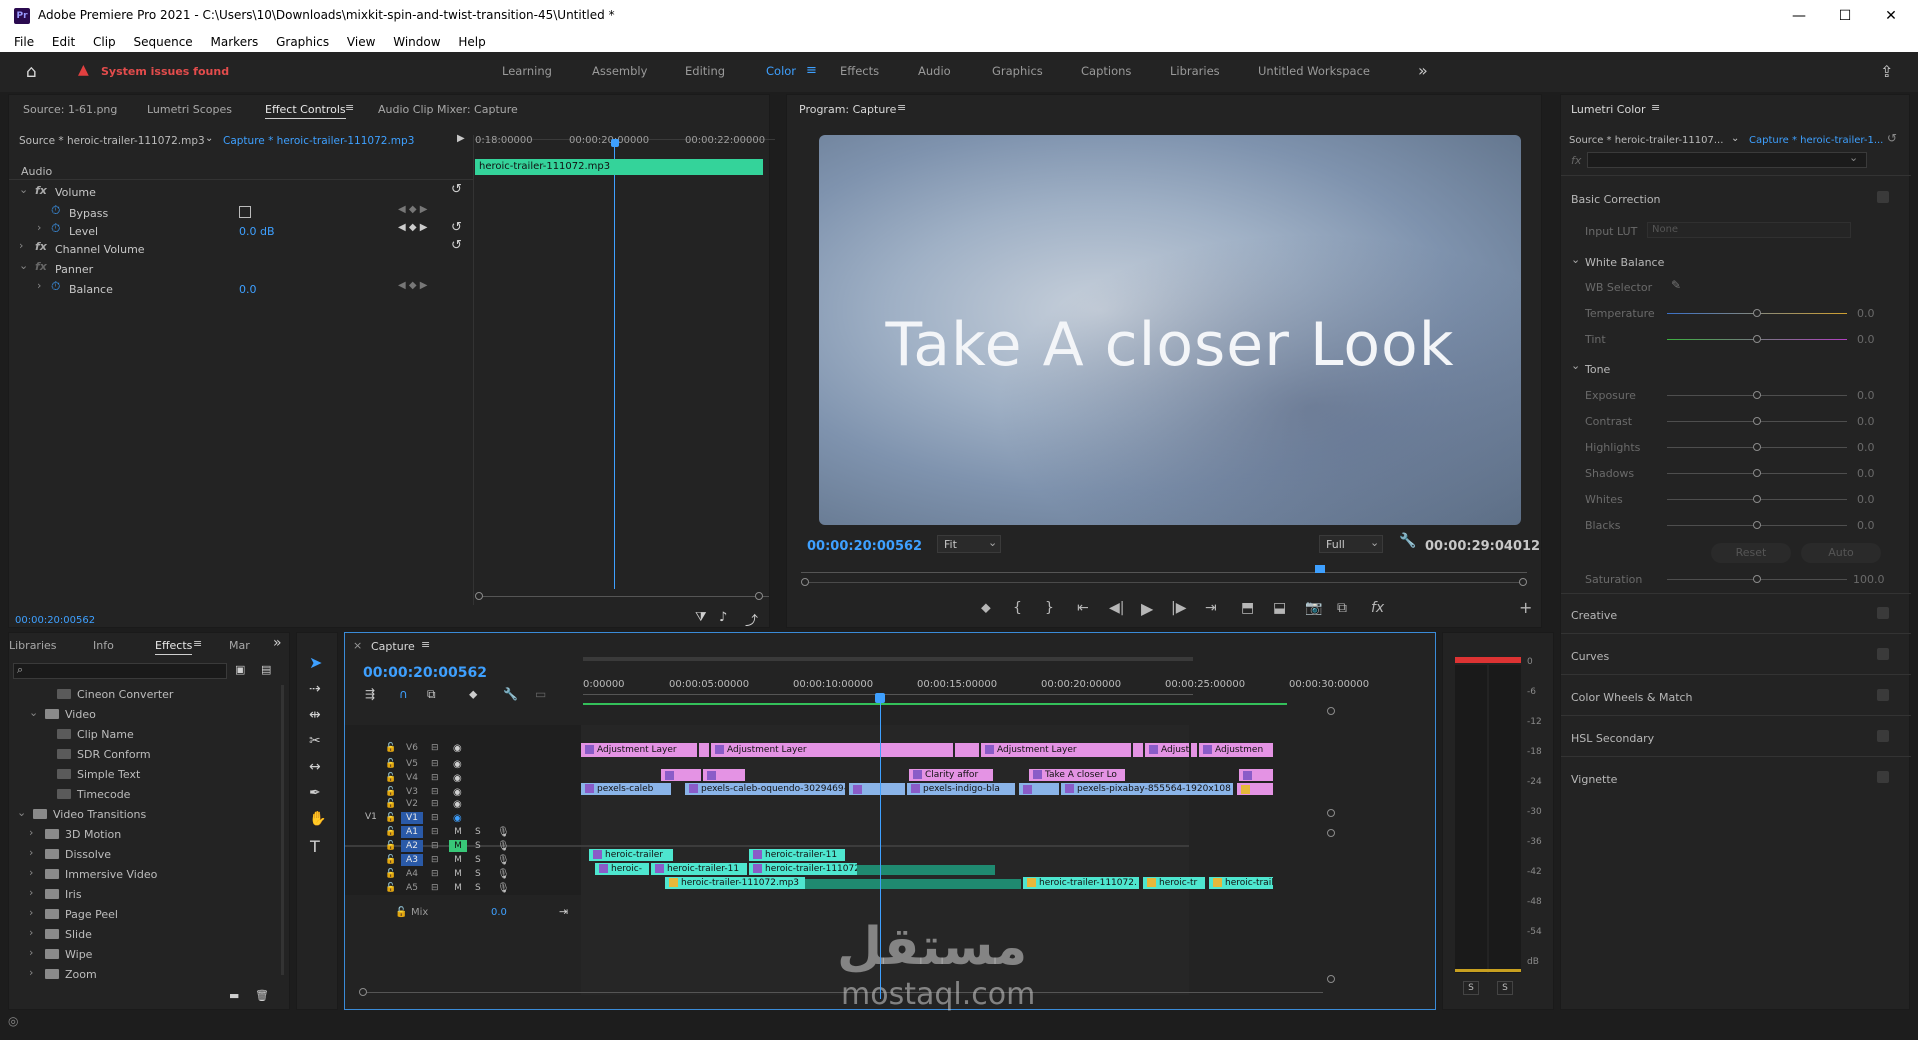 Image resolution: width=1918 pixels, height=1040 pixels. I want to click on lumetri-effect-dropdown, so click(1727, 160).